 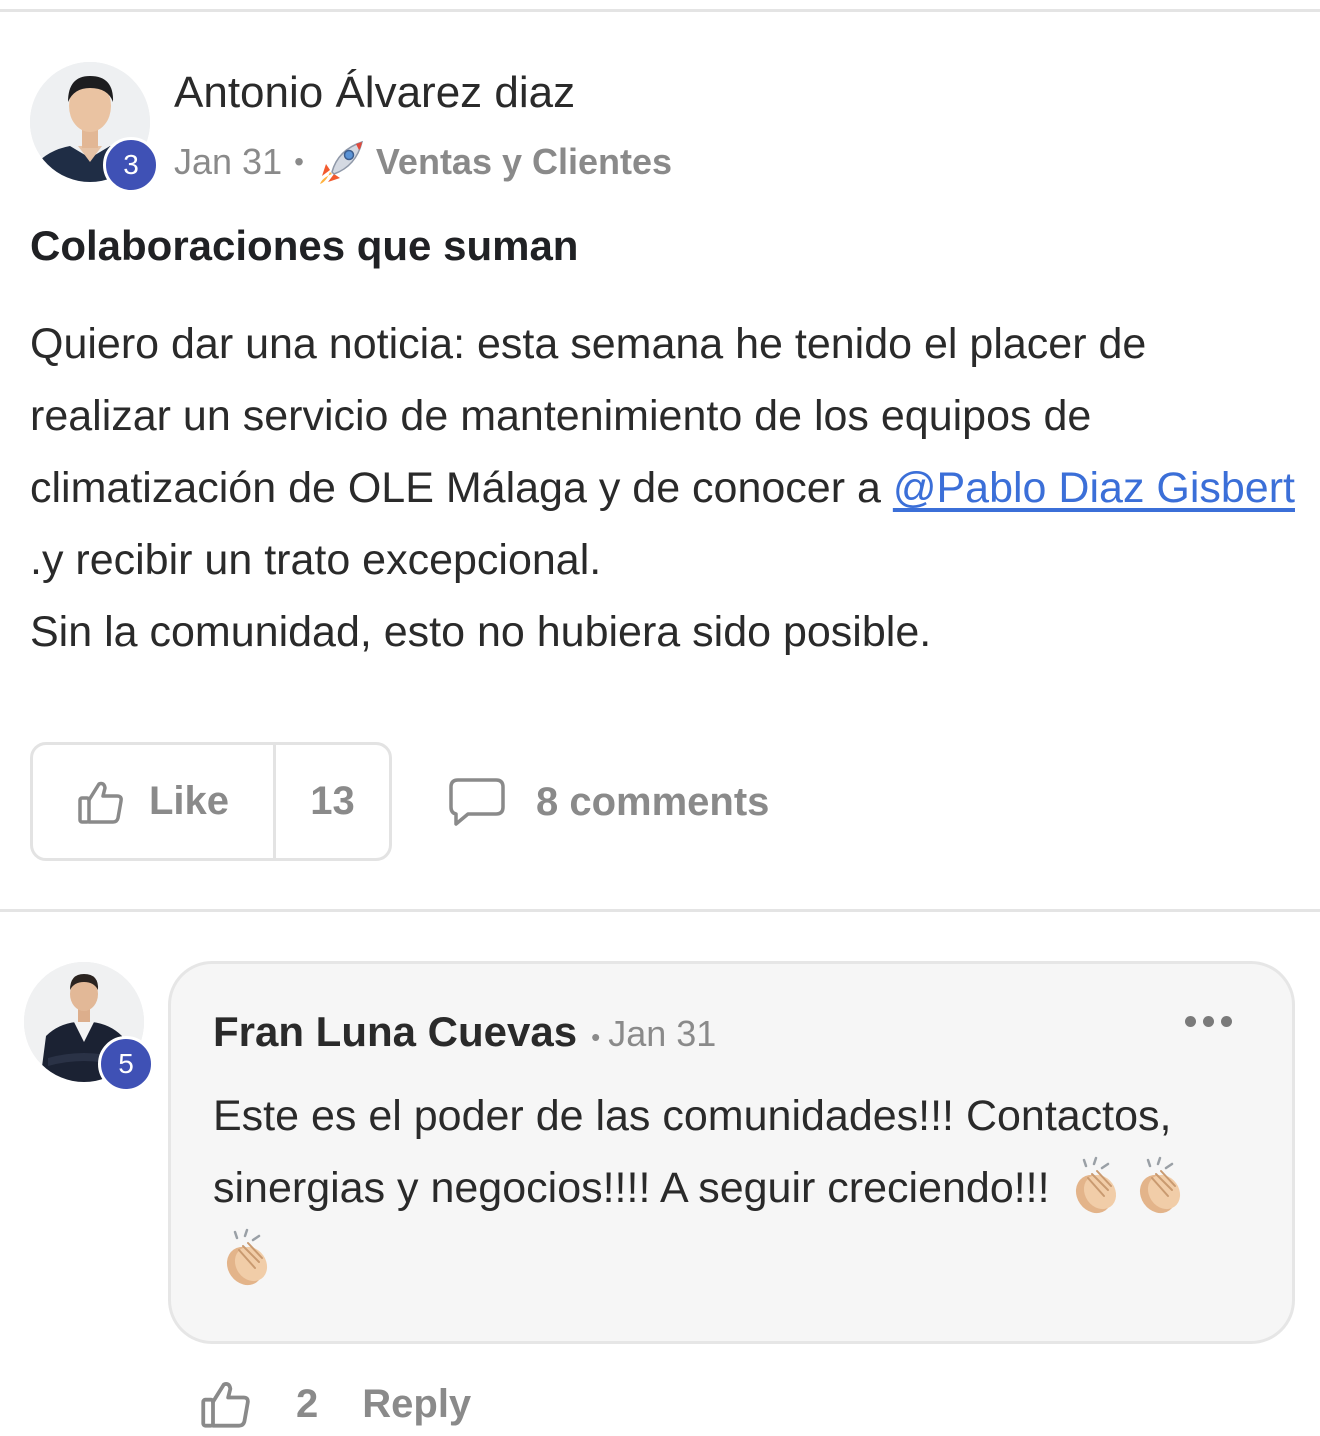 I want to click on comments-count-label: 8 comments, so click(x=653, y=801).